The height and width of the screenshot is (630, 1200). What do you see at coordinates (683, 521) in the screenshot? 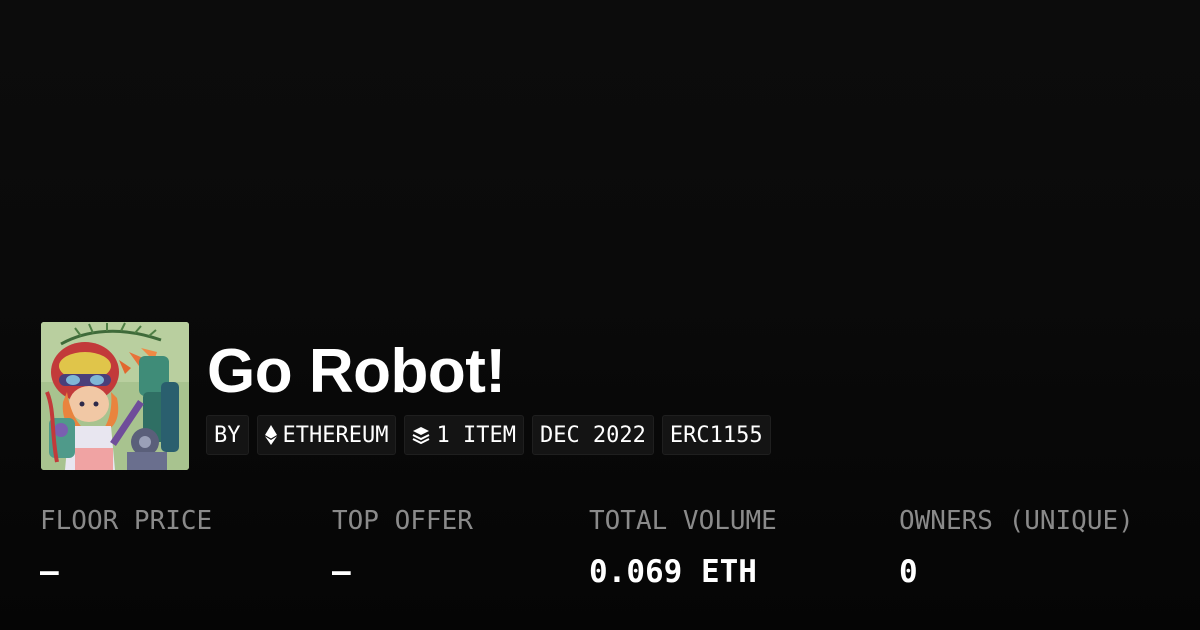
I see `stat-label: TOTAL VOLUME` at bounding box center [683, 521].